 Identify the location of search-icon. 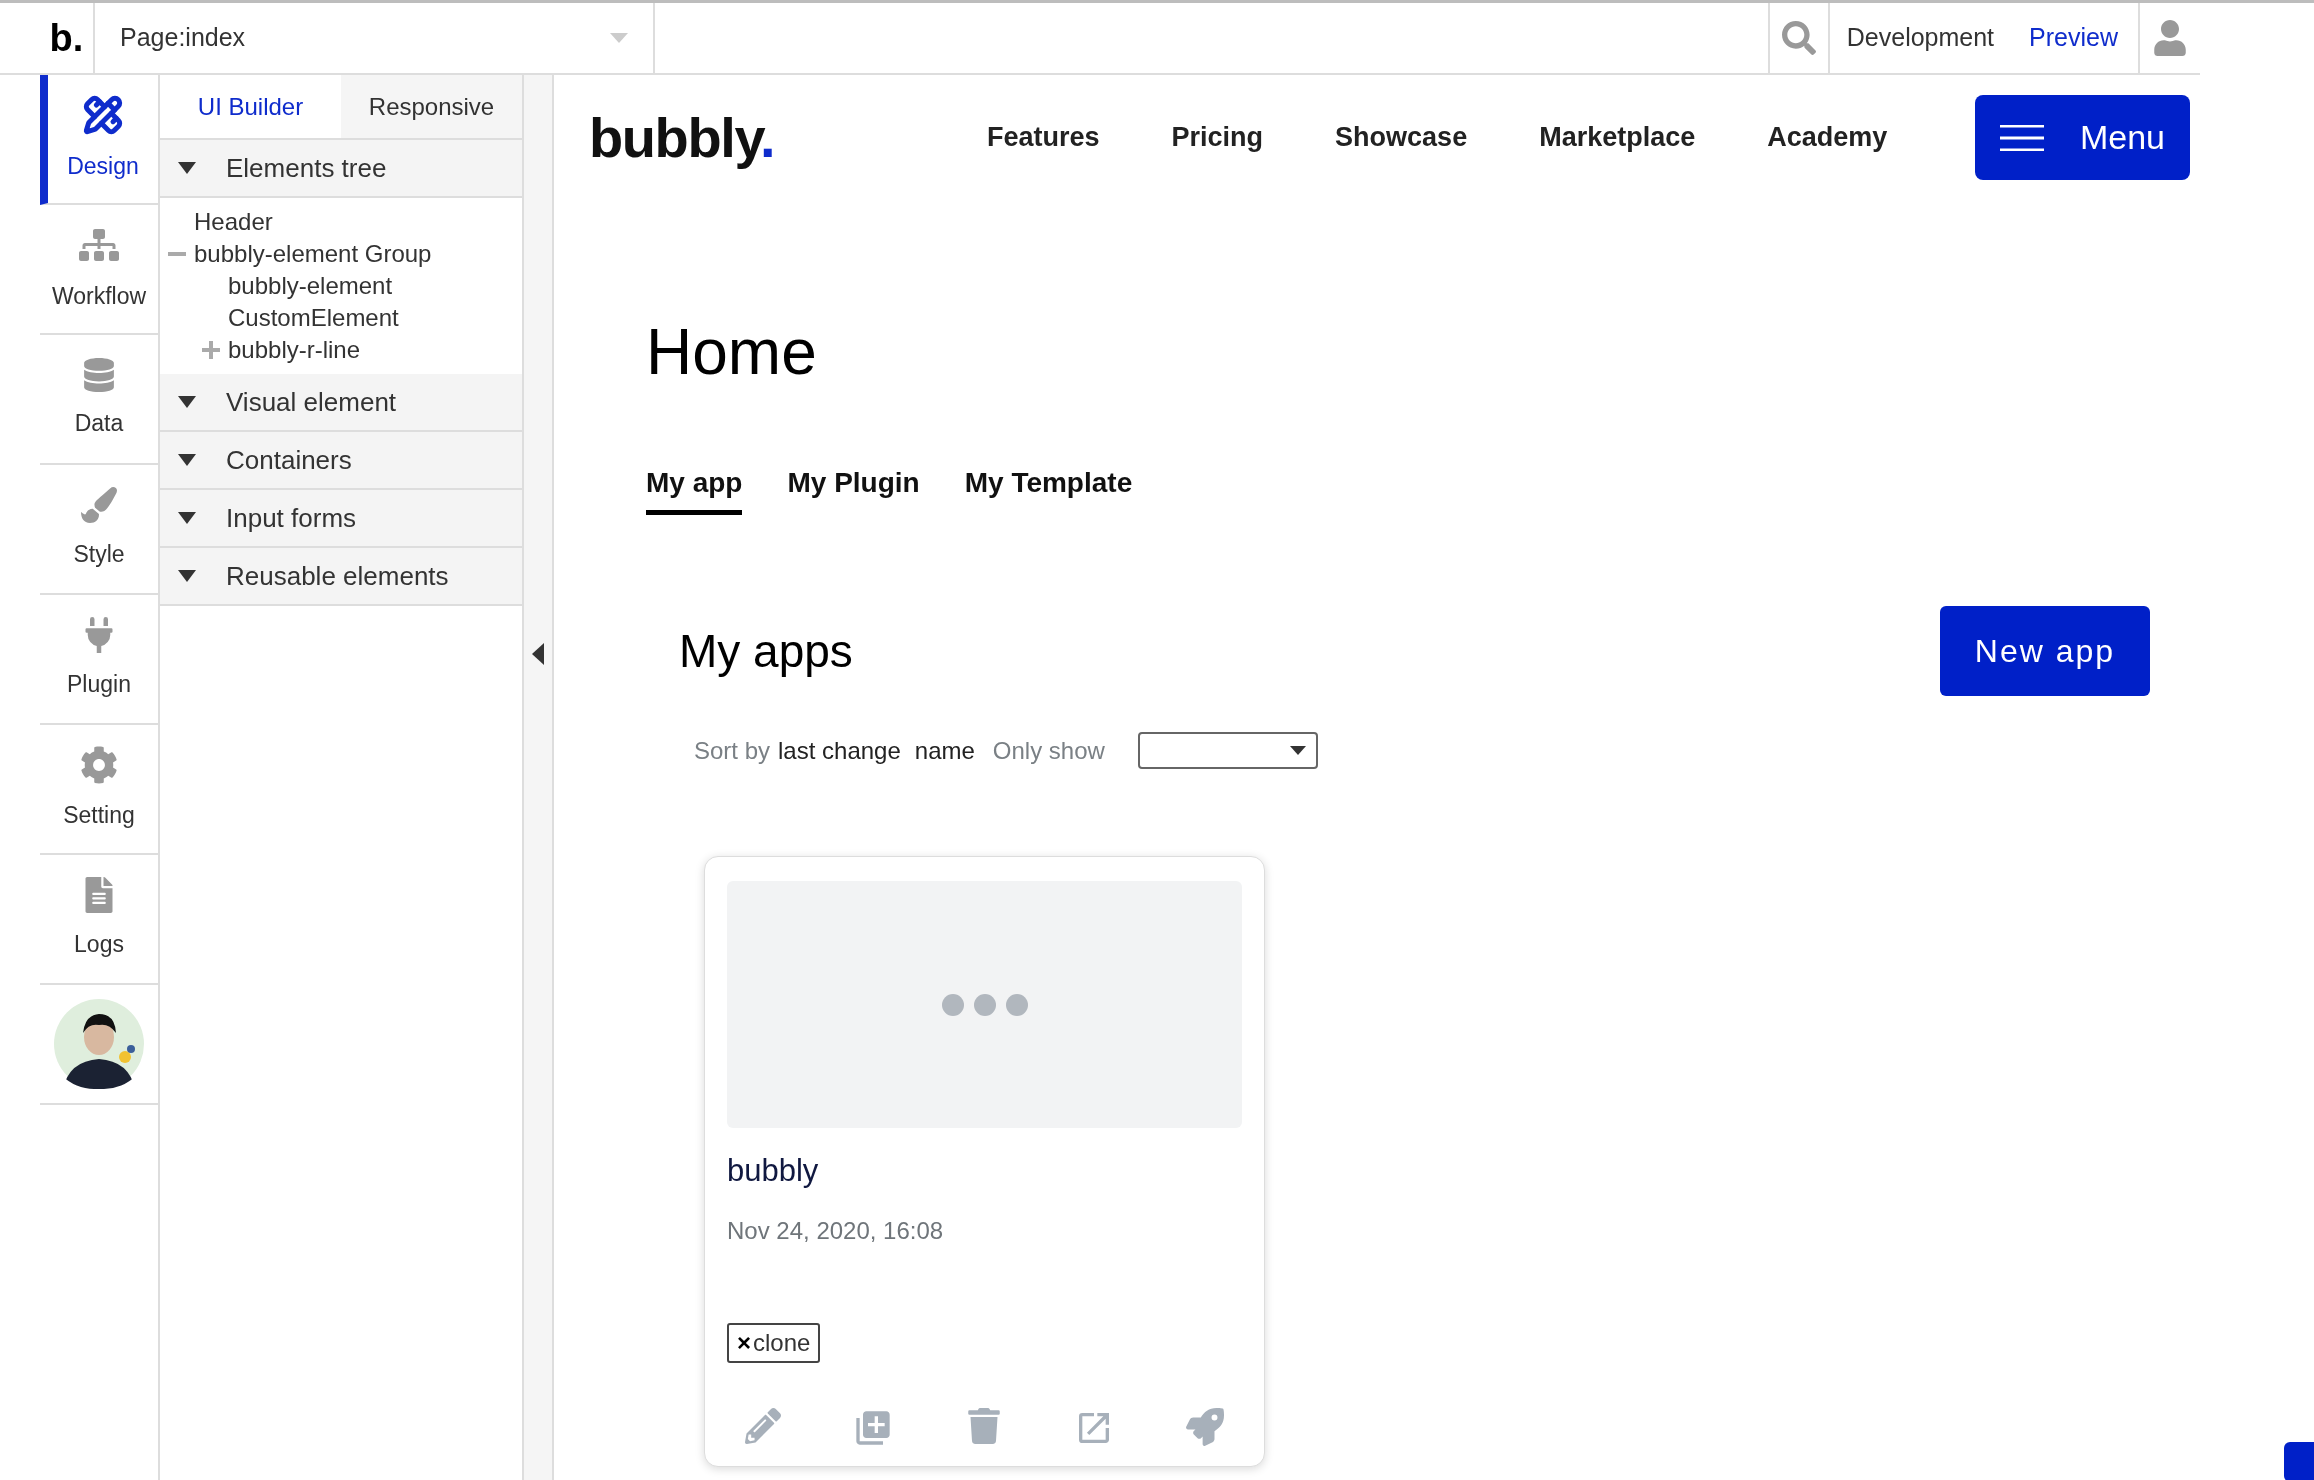
(1798, 38).